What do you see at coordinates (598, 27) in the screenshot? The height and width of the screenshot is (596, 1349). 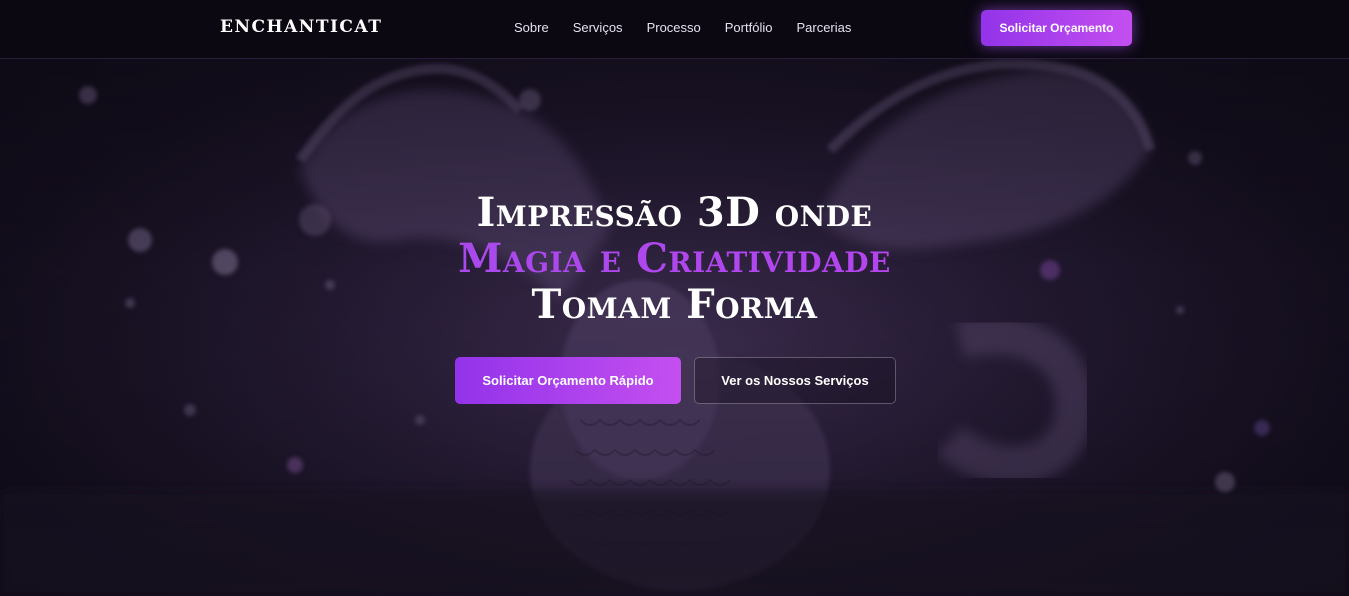 I see `nav-link-servicos: Serviços` at bounding box center [598, 27].